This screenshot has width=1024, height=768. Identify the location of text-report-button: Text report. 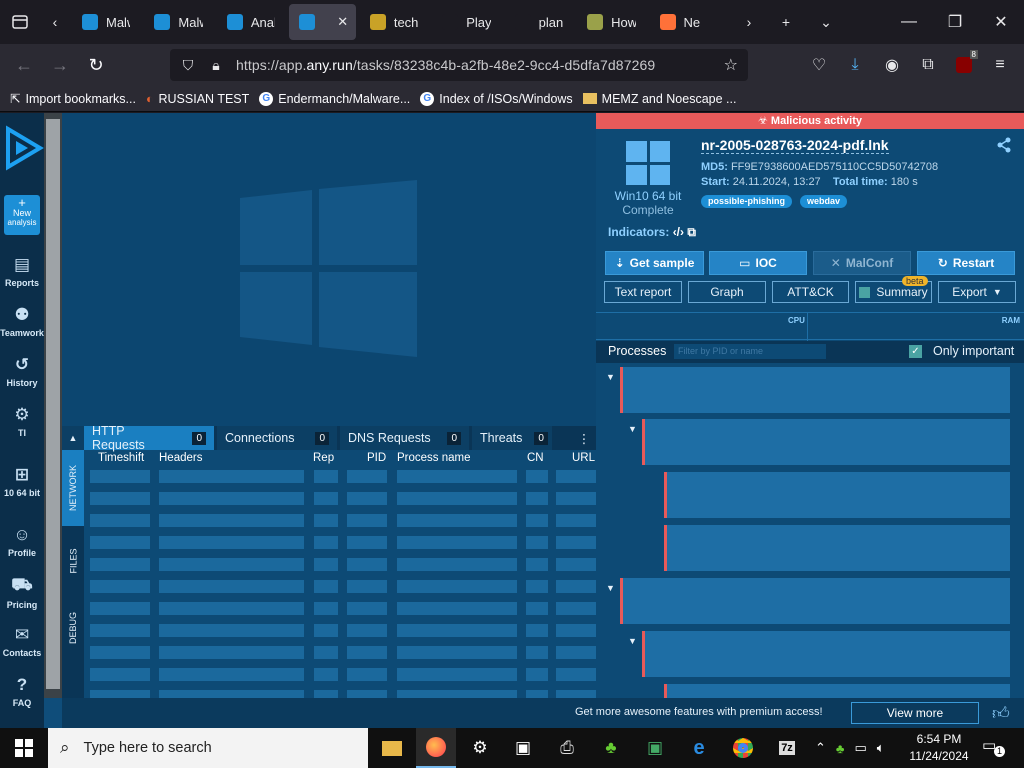
(643, 292).